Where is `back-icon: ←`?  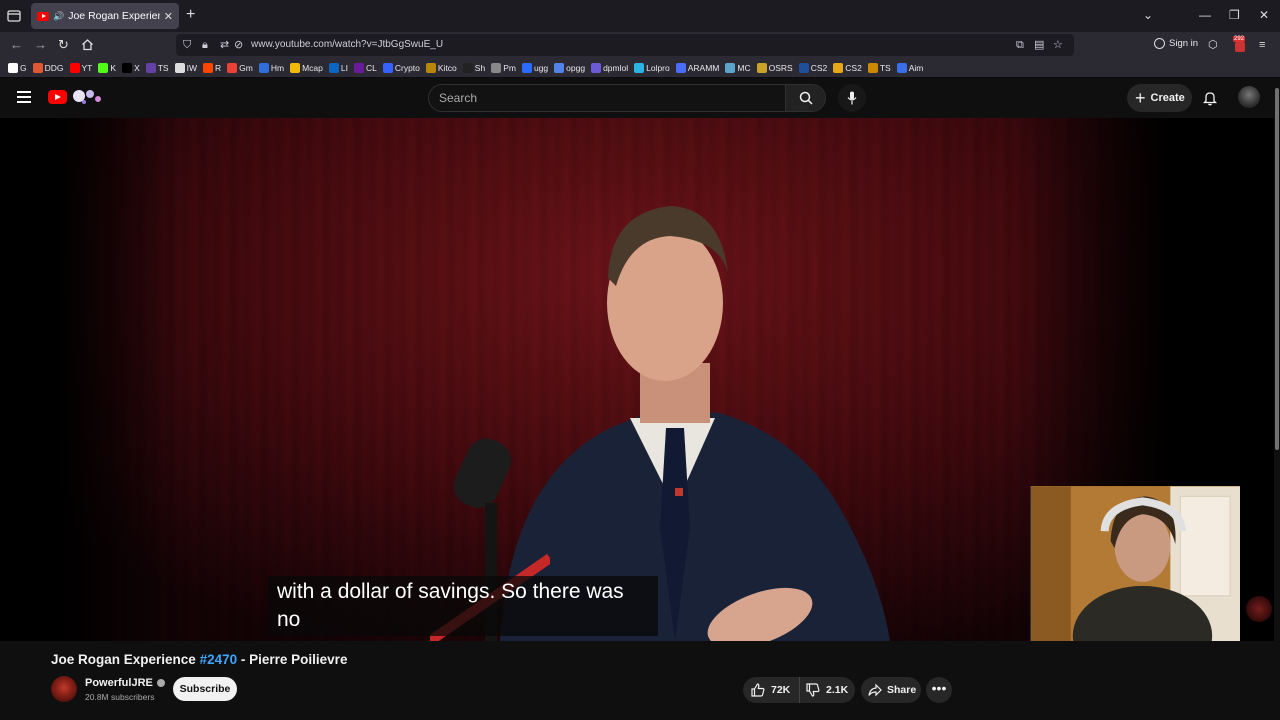 back-icon: ← is located at coordinates (16, 45).